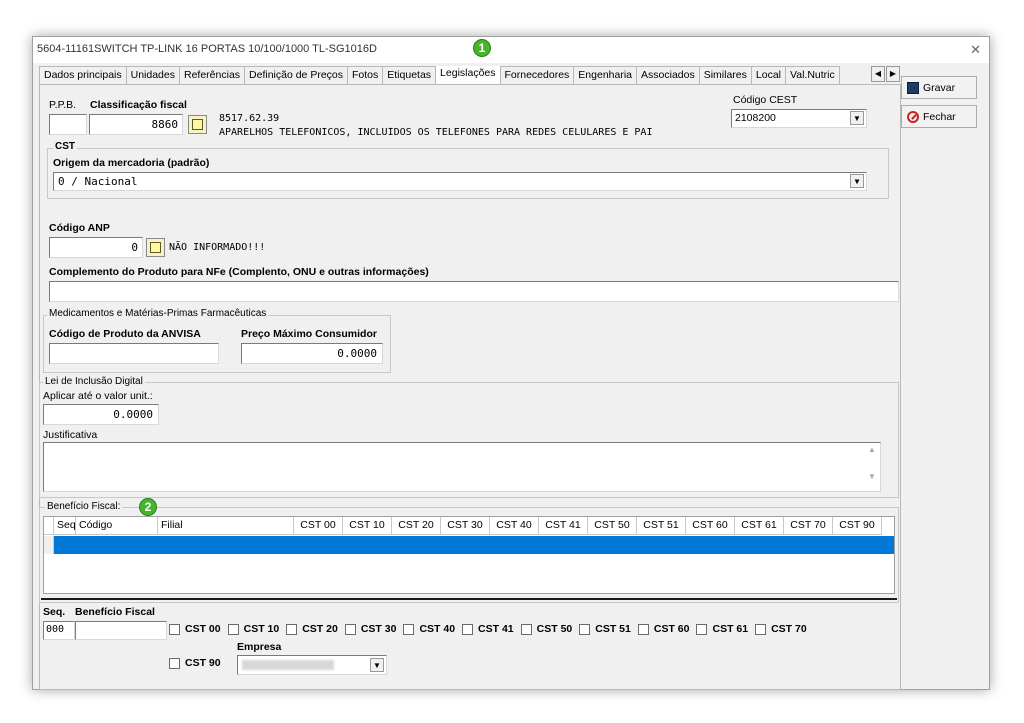 Image resolution: width=1024 pixels, height=723 pixels. Describe the element at coordinates (605, 75) in the screenshot. I see `tab-engenharia: Engenharia` at that location.